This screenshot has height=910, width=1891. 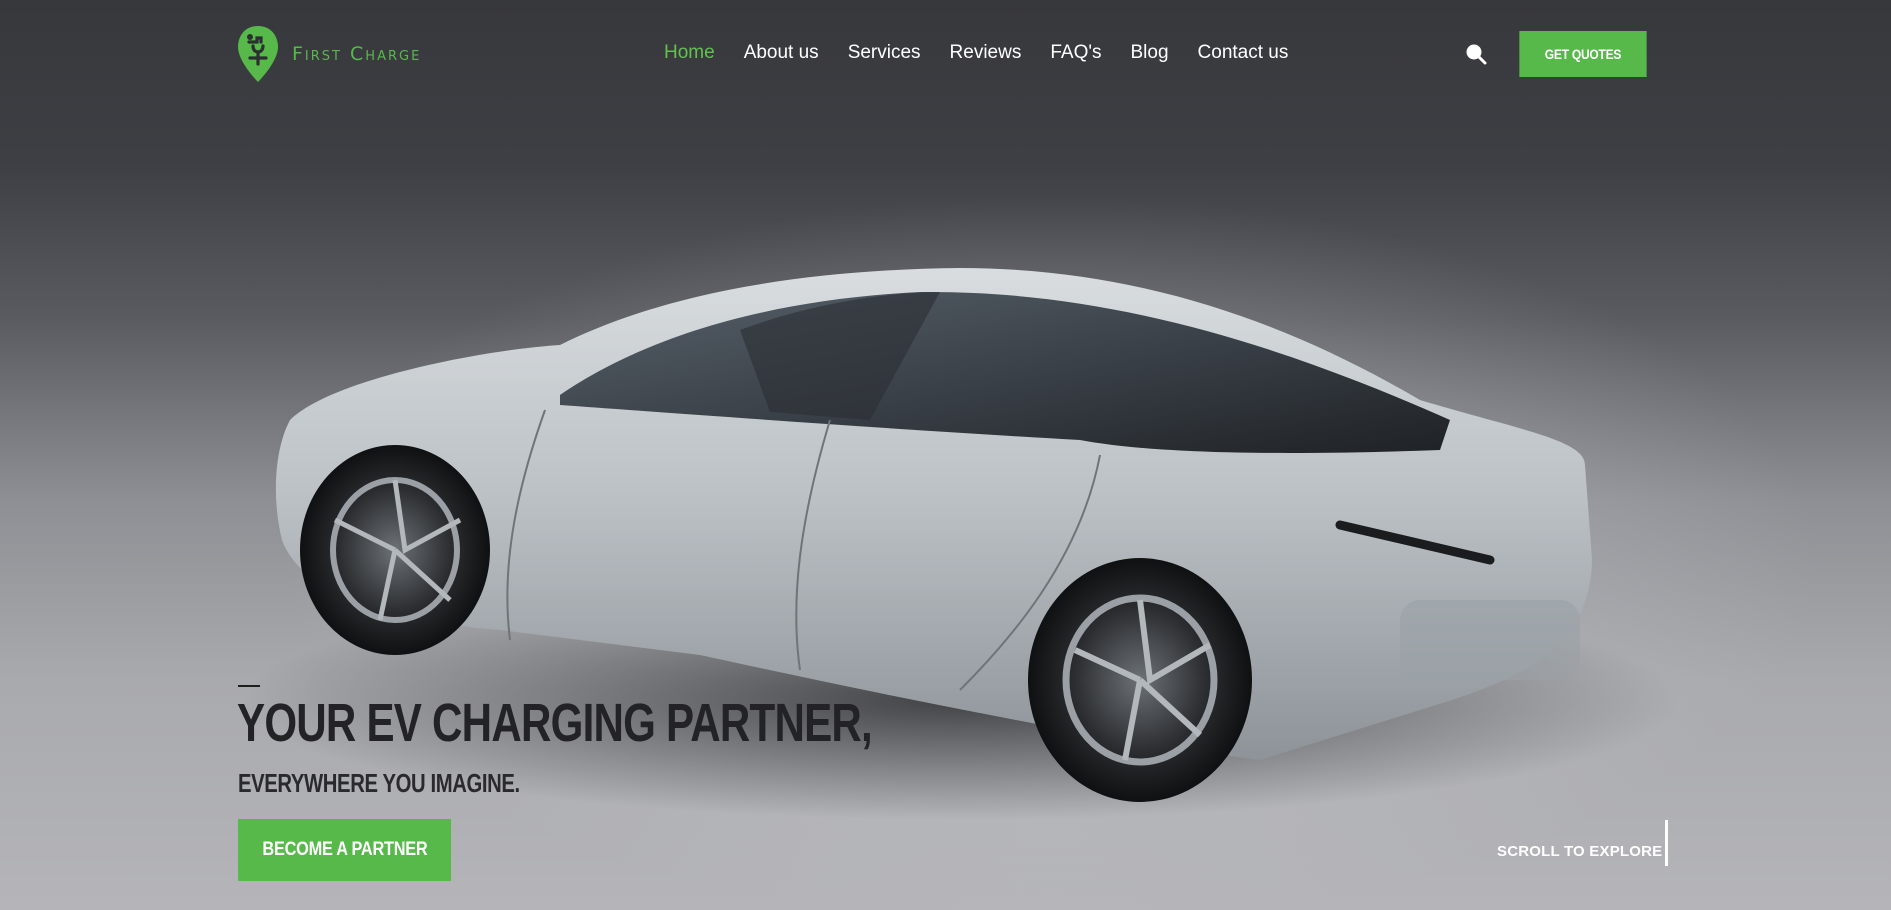 I want to click on nav-contact-us: Contact us, so click(x=1243, y=53).